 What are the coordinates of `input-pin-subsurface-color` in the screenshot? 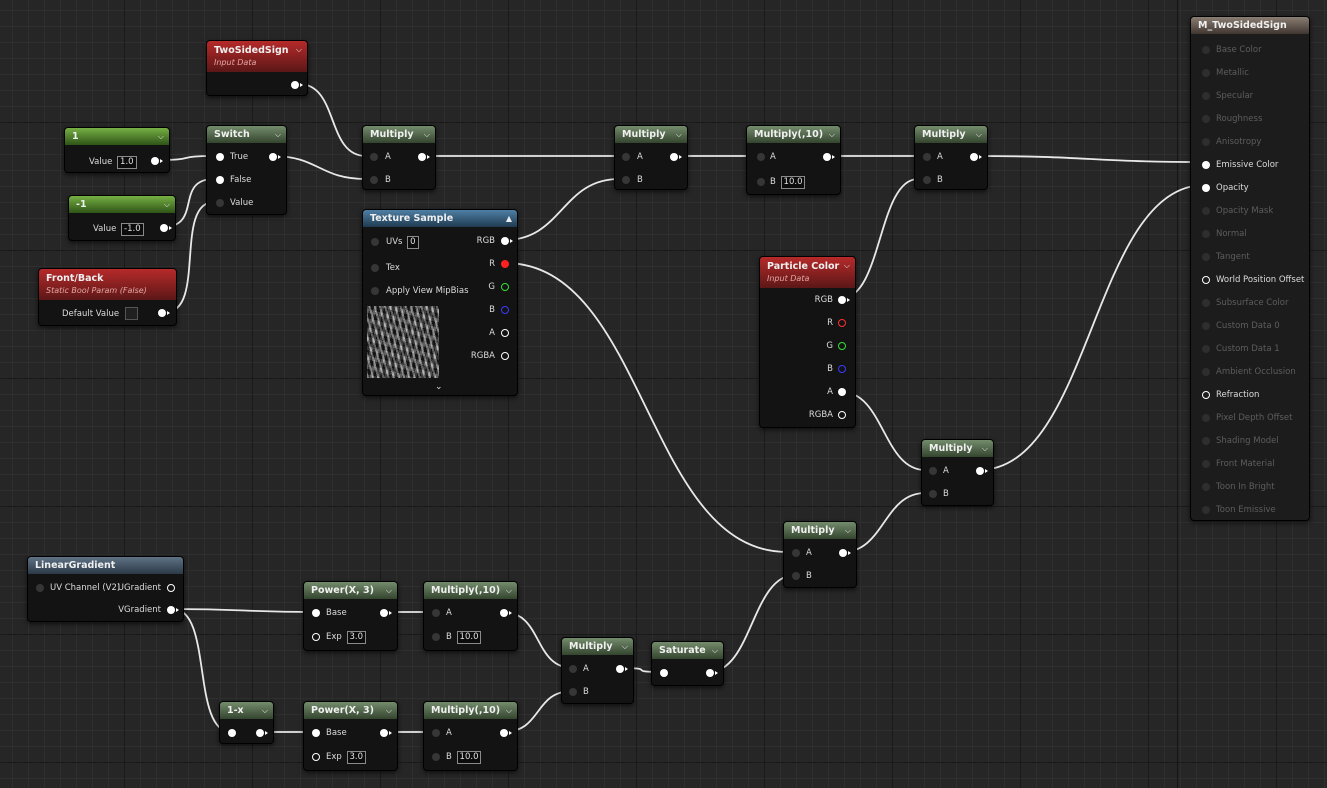 It's located at (1206, 303).